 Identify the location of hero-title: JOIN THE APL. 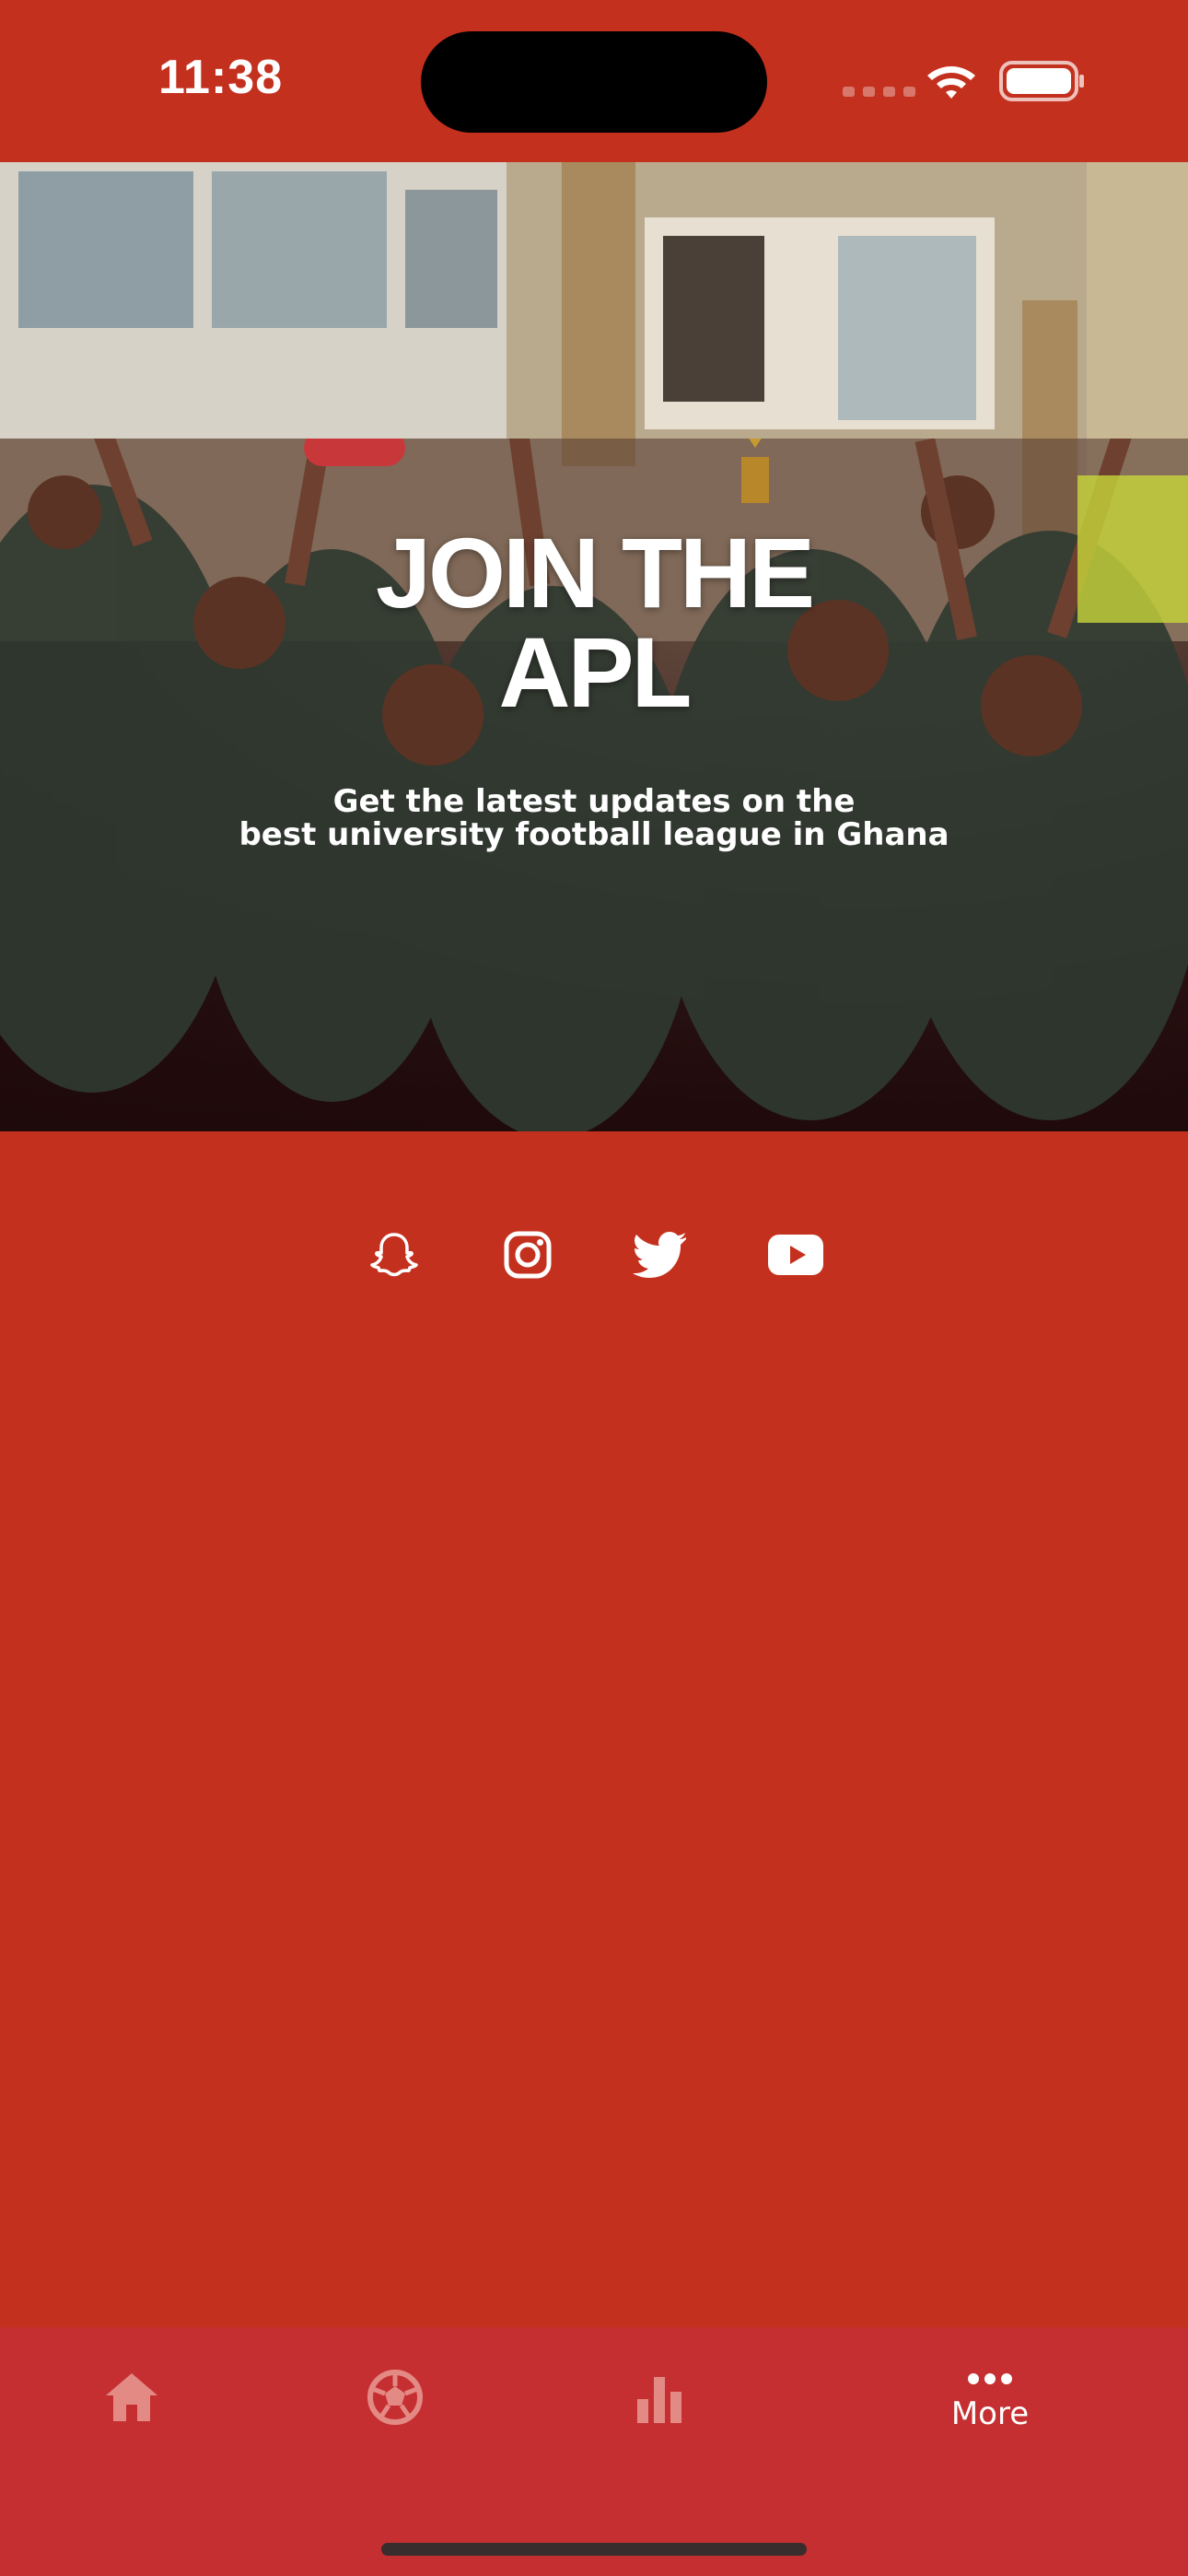
(594, 622).